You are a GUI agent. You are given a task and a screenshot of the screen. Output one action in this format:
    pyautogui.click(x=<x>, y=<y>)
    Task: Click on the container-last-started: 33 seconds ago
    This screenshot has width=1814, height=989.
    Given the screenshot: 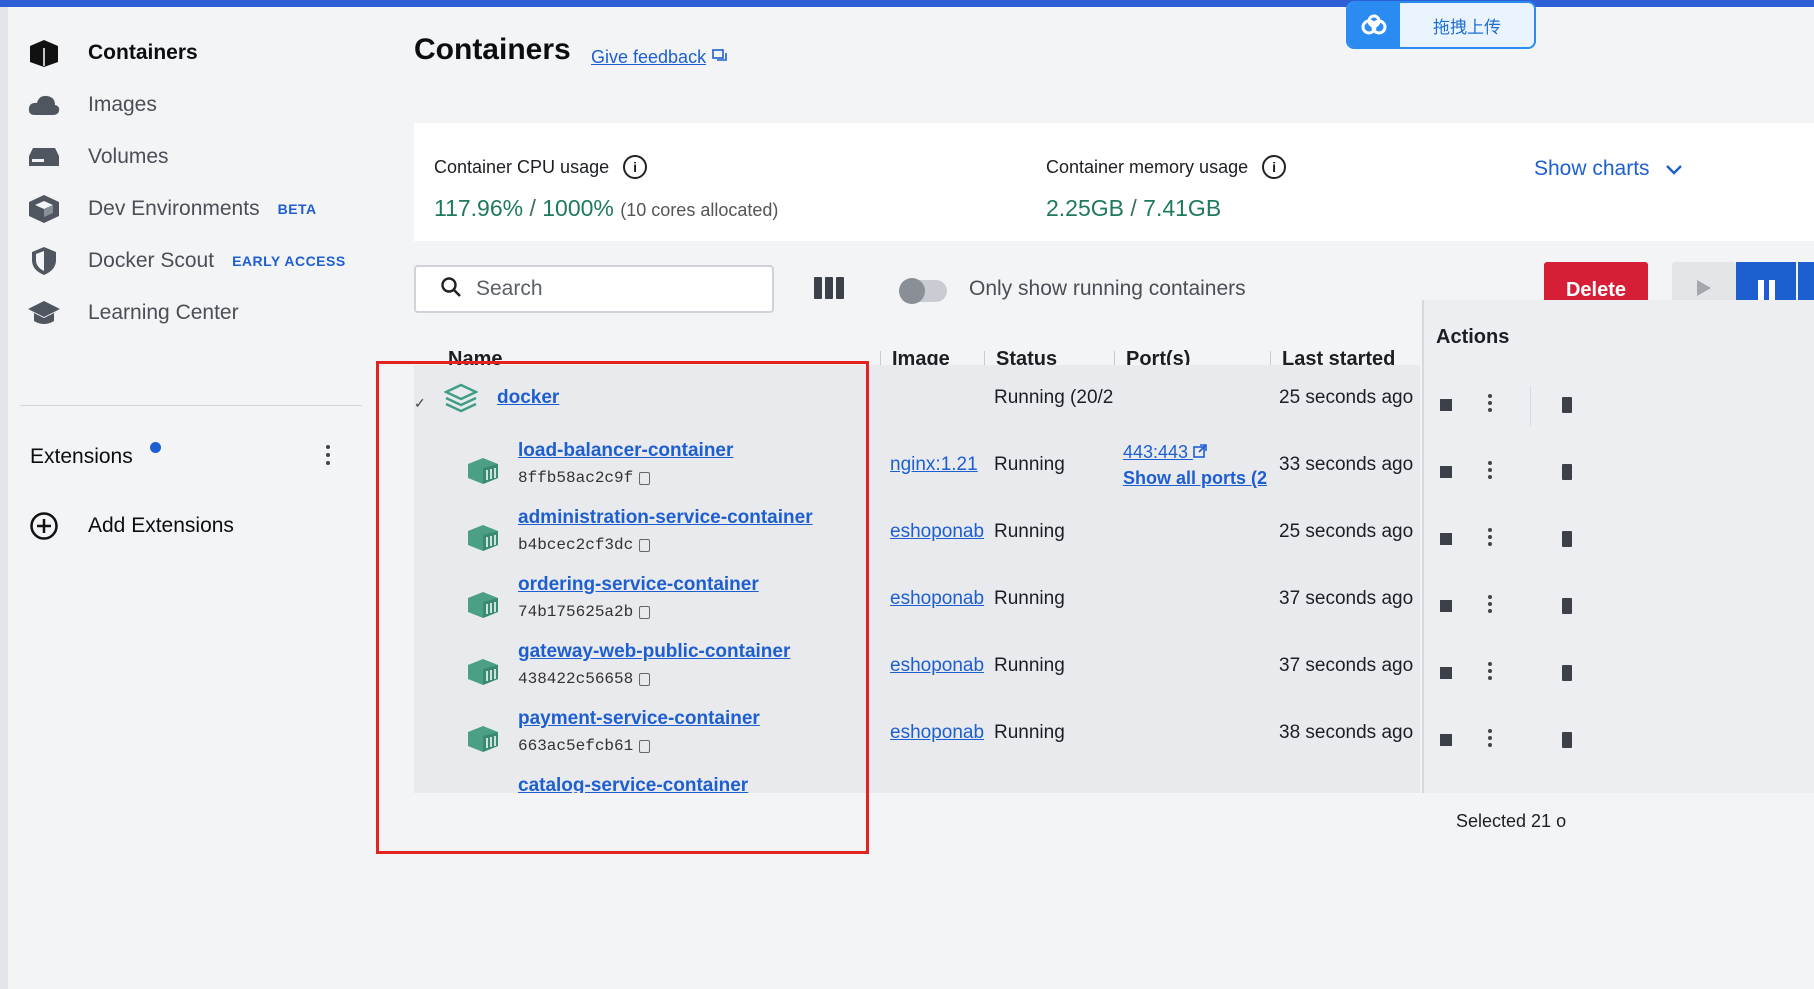 What is the action you would take?
    pyautogui.click(x=1346, y=464)
    